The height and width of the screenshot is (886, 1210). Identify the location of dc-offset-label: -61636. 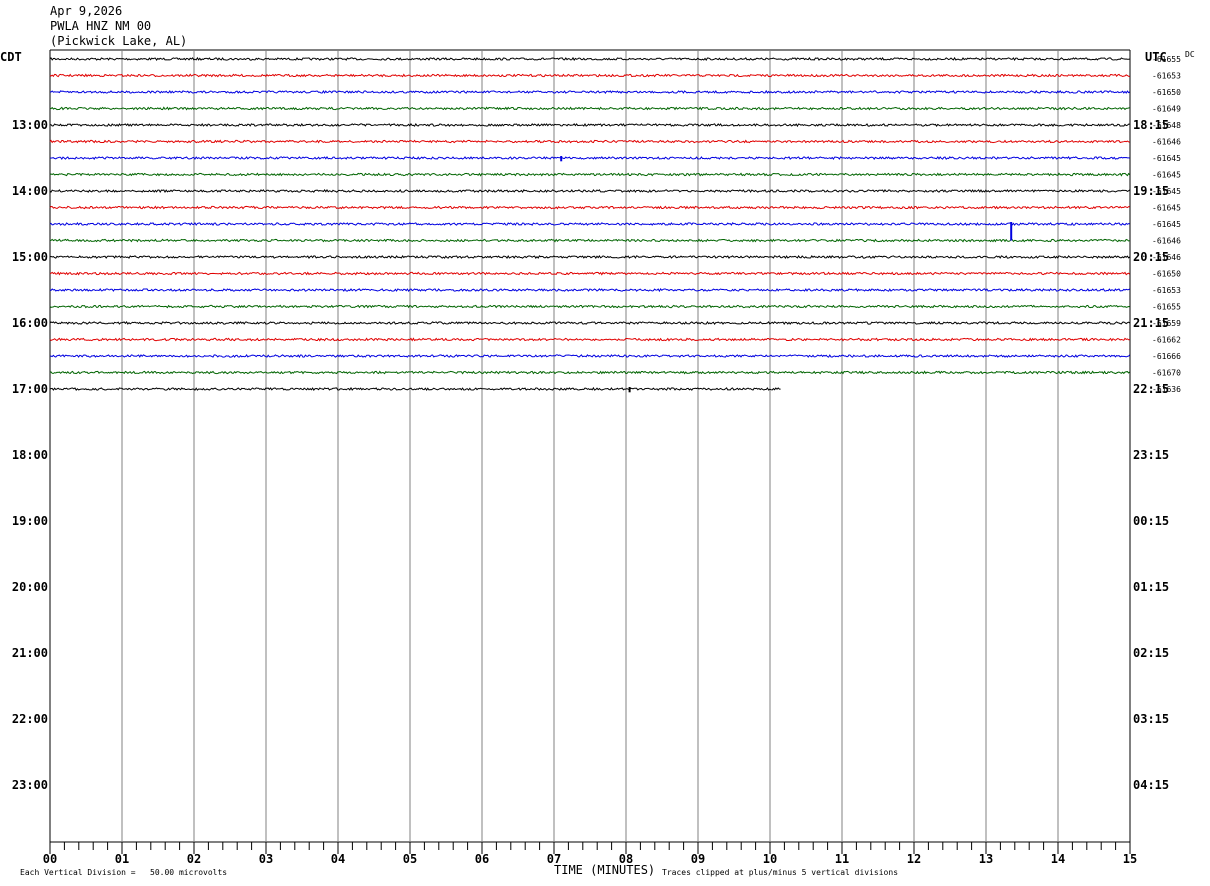
(1166, 389).